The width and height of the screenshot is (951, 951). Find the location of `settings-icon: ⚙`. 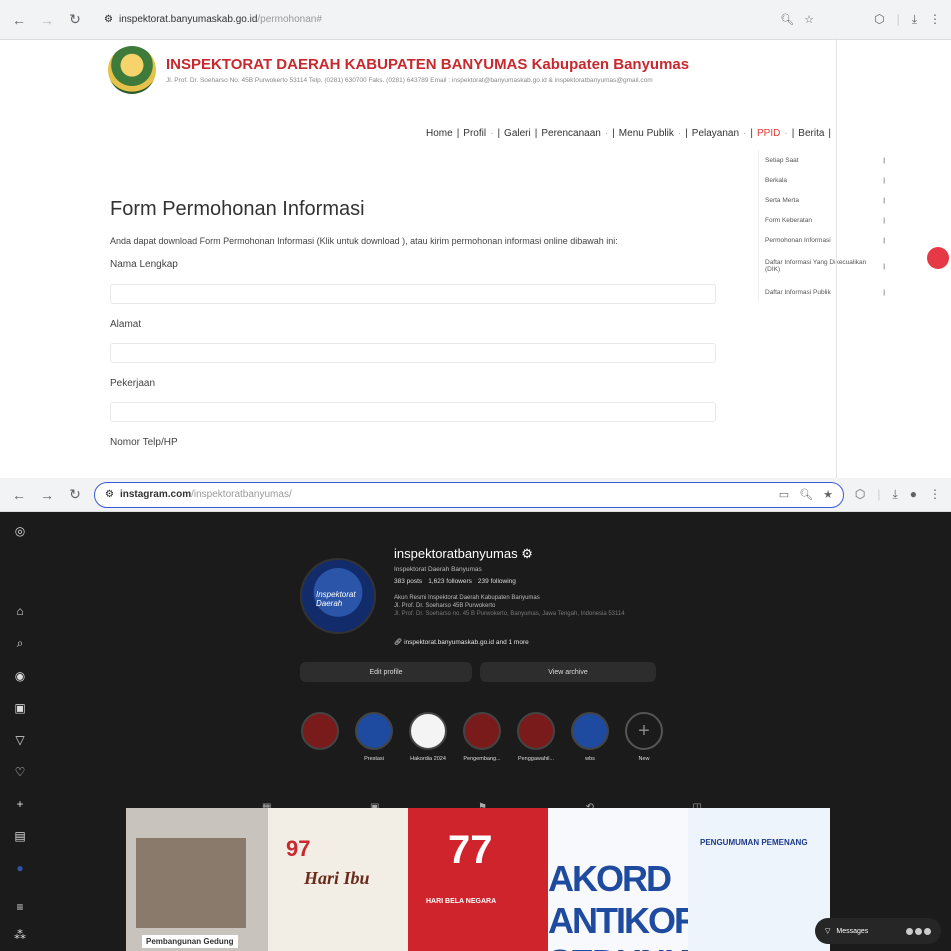

settings-icon: ⚙ is located at coordinates (527, 553).